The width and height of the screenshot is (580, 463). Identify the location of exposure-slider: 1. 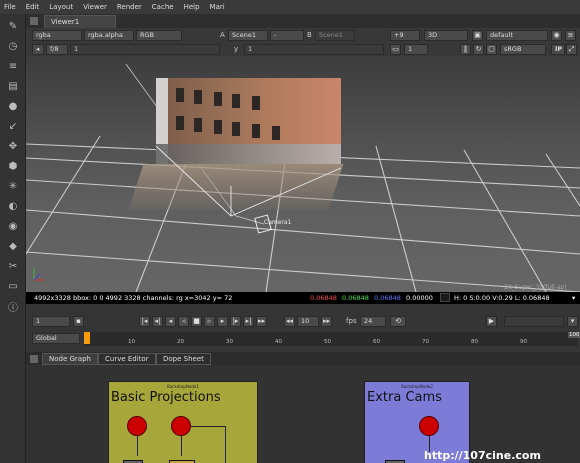
(145, 49).